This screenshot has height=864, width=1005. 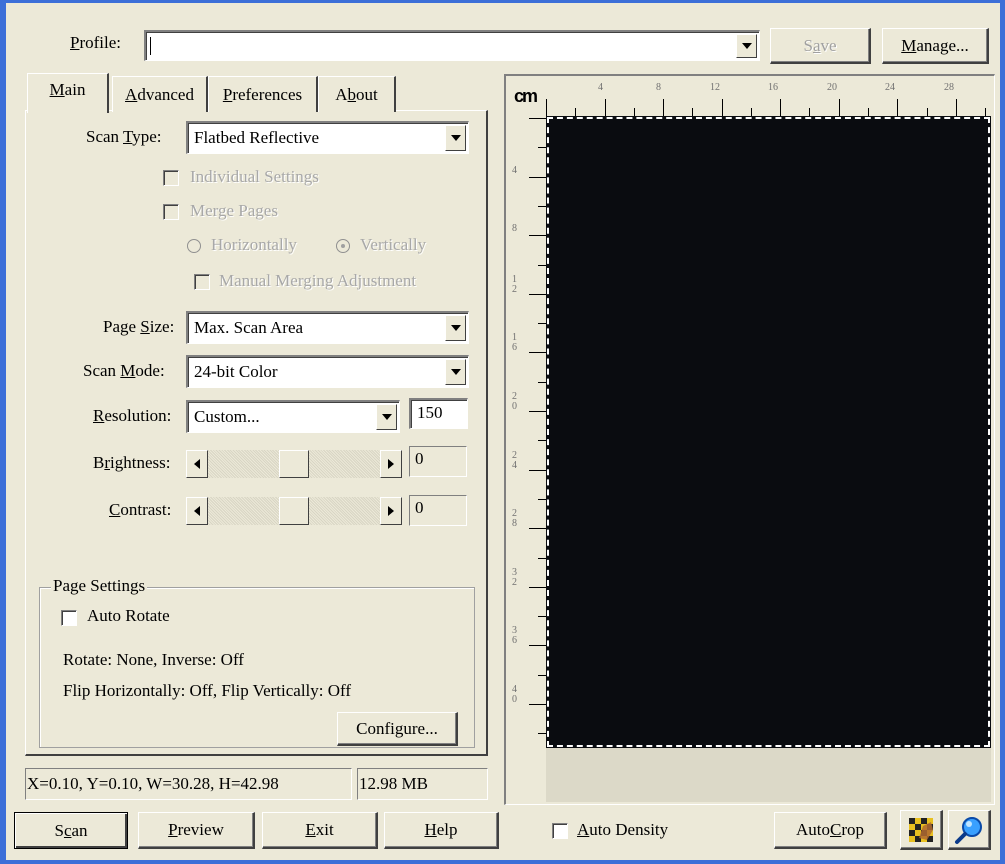 I want to click on resolution-number-input: 150, so click(x=438, y=413).